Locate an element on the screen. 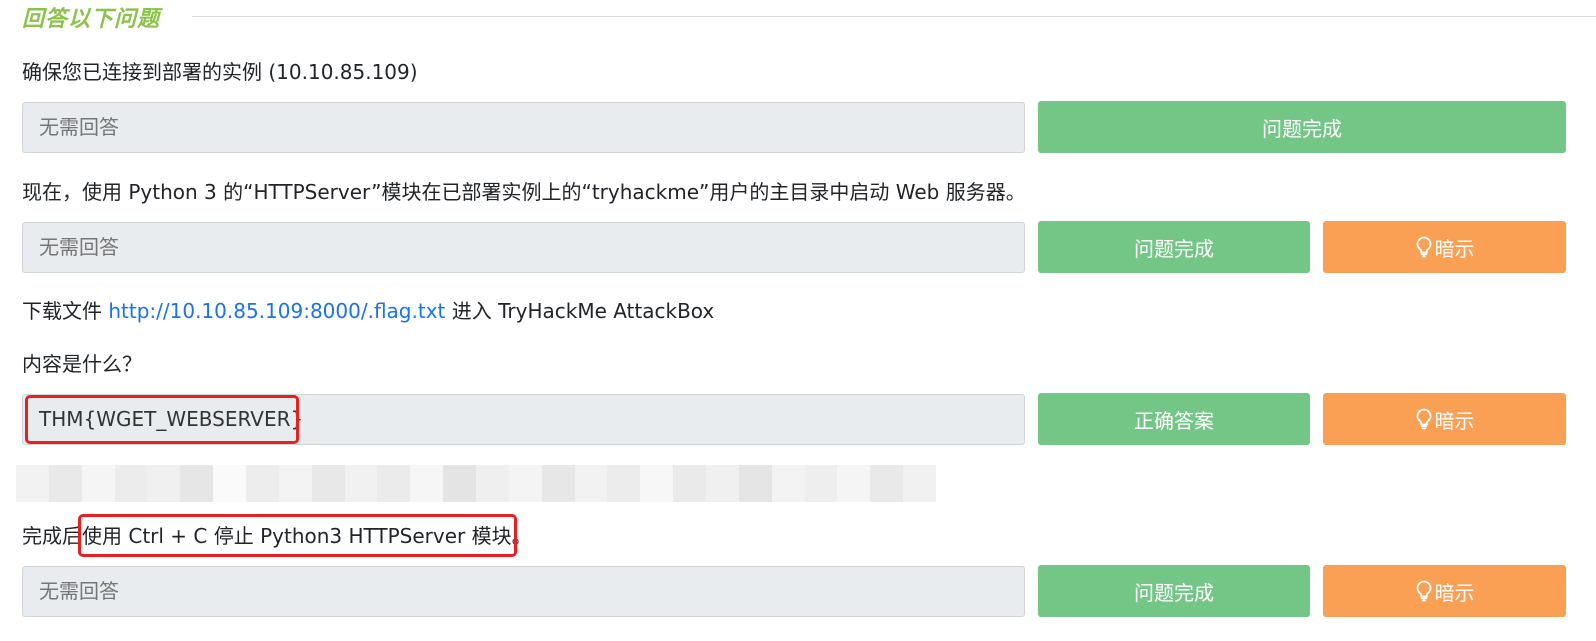 The width and height of the screenshot is (1596, 641). question-4-submit-button: 问题完成 is located at coordinates (1174, 591).